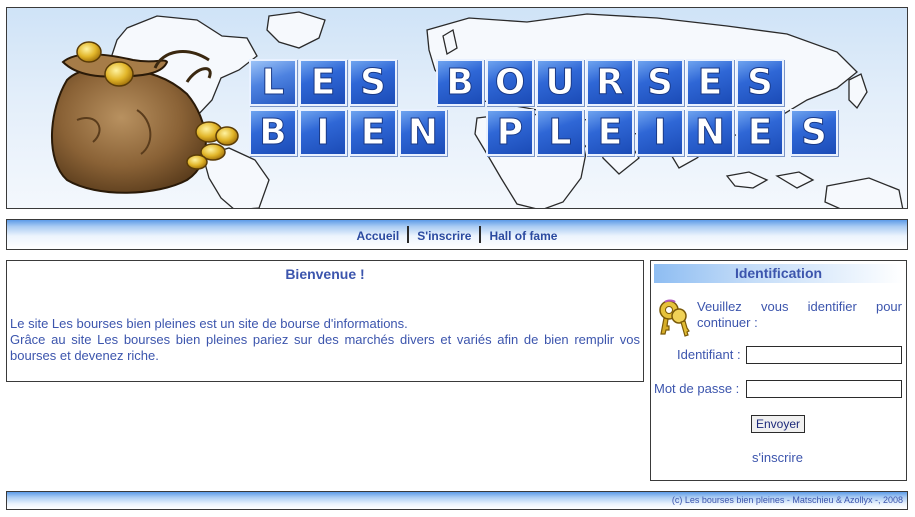  What do you see at coordinates (697, 388) in the screenshot?
I see `password-label: Mot de passe :` at bounding box center [697, 388].